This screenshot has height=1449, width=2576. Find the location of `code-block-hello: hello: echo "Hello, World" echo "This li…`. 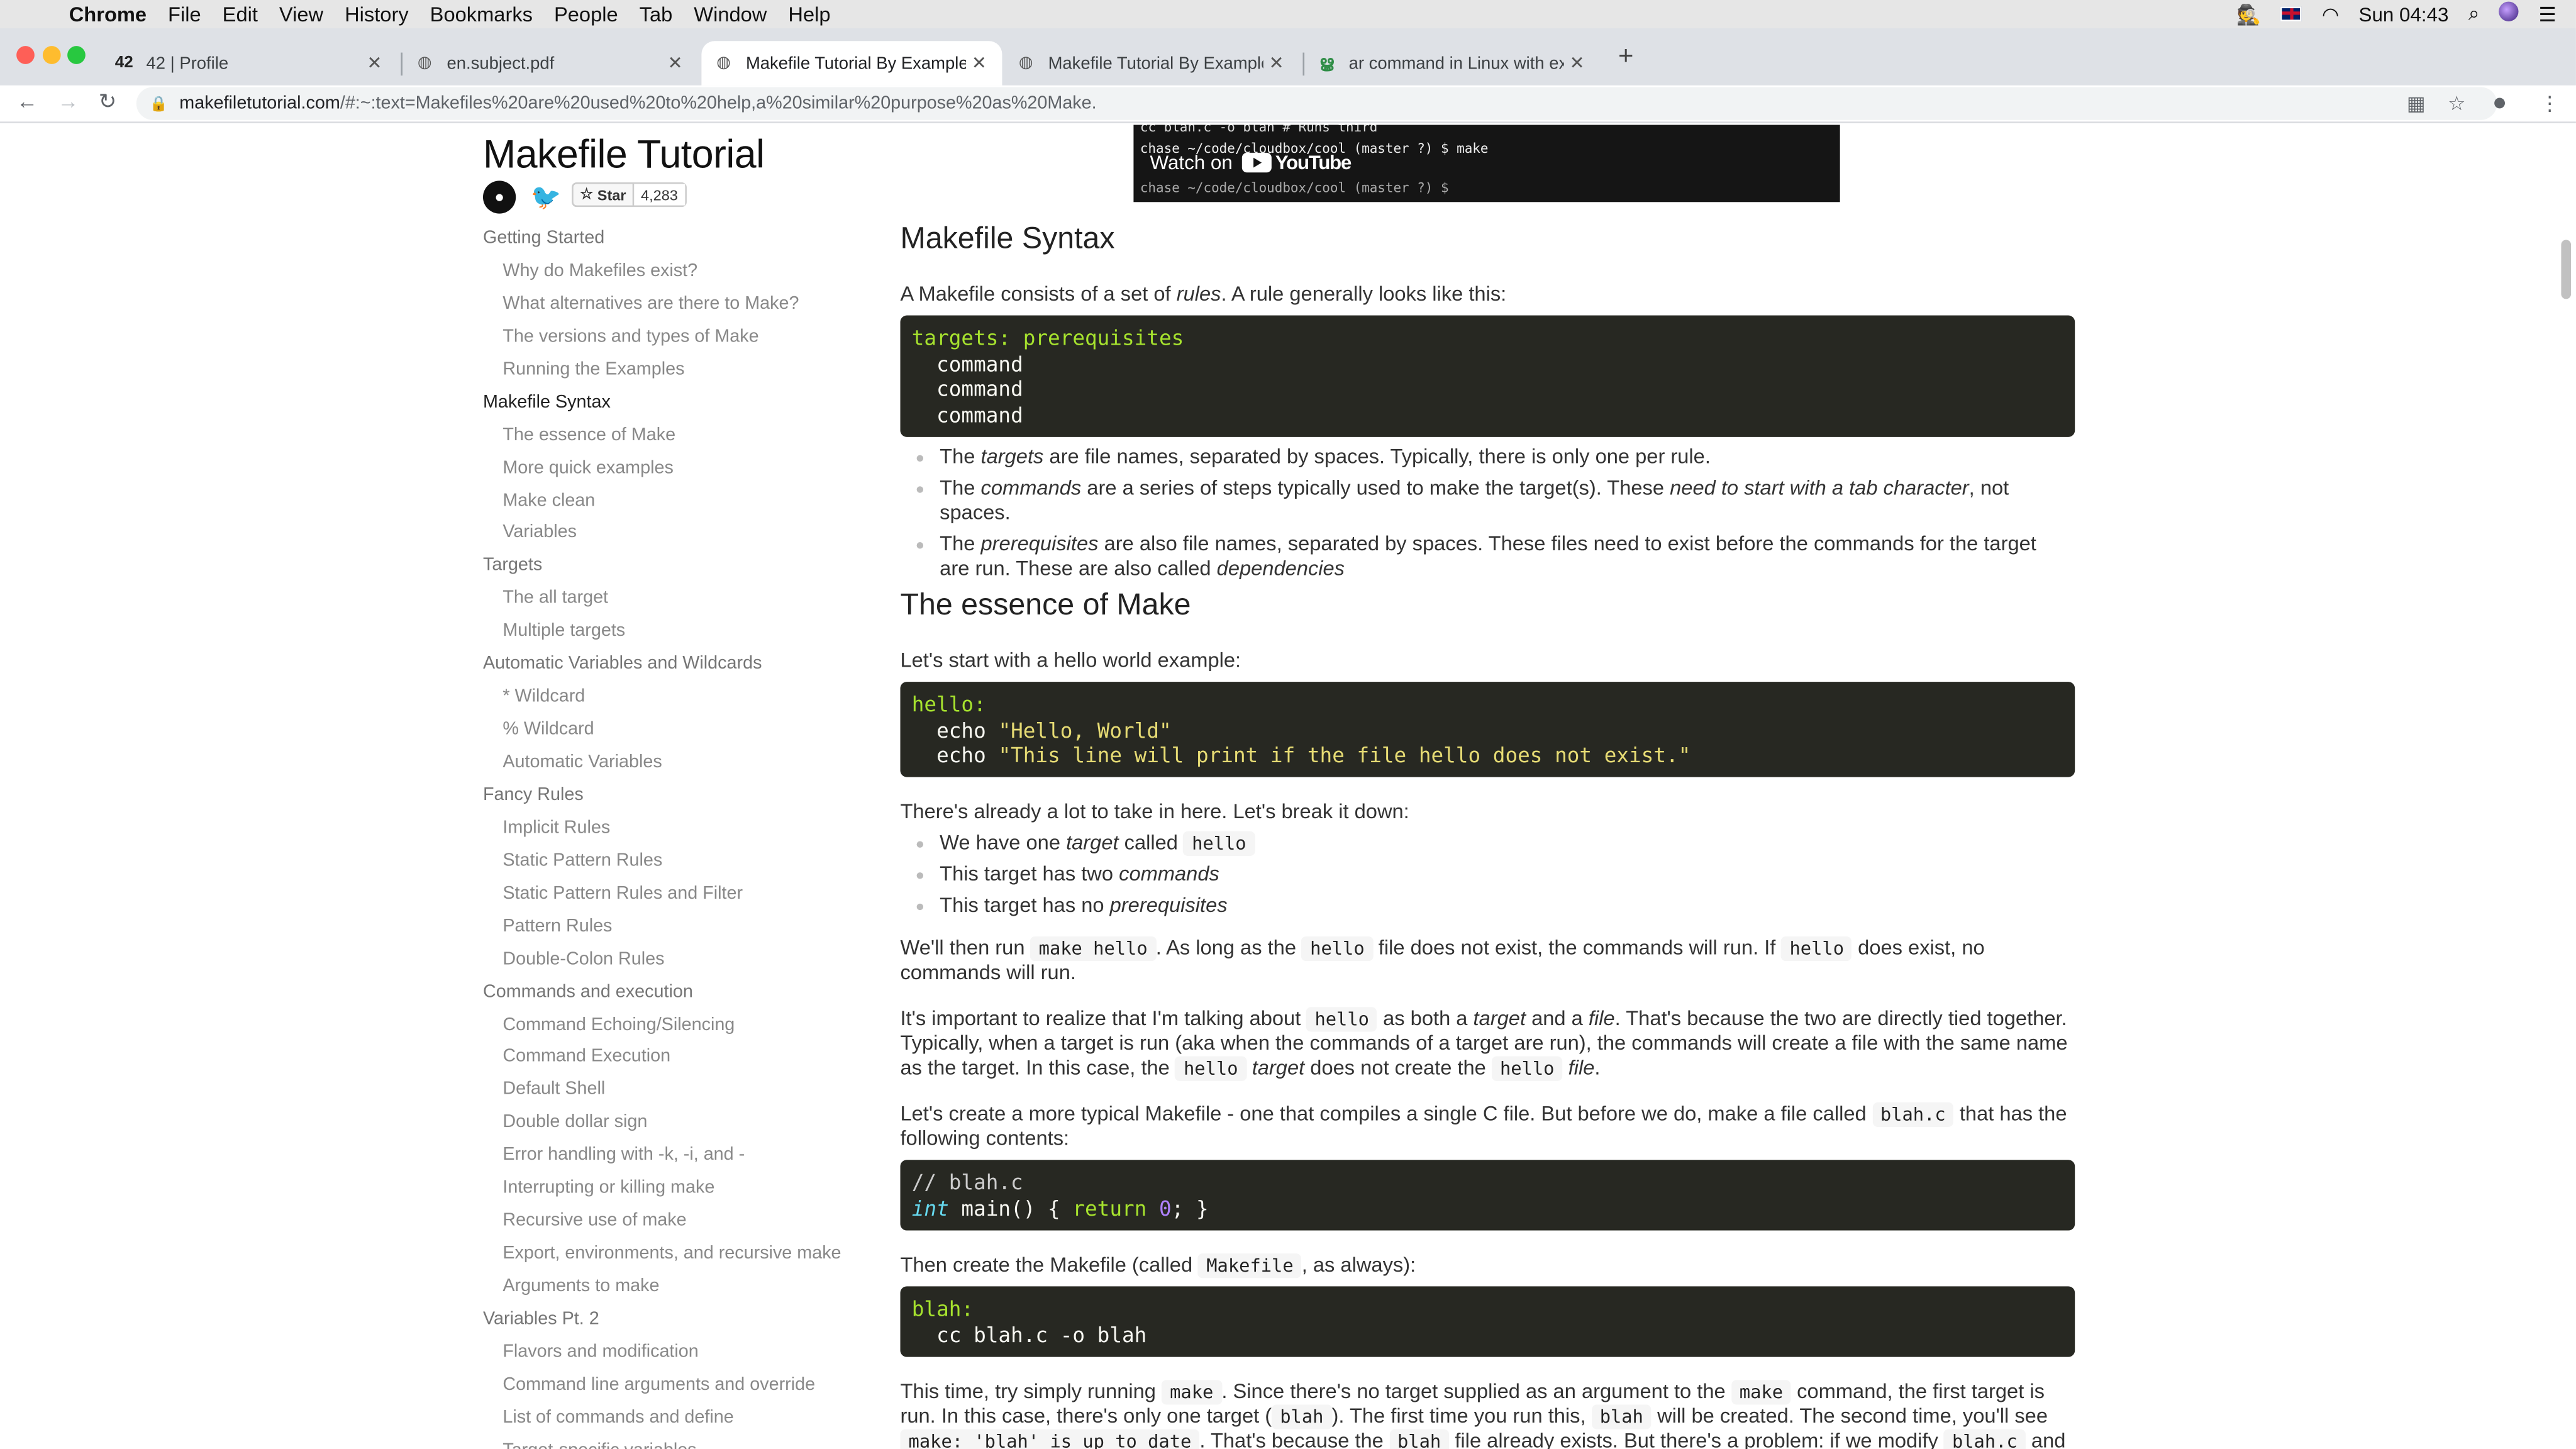

code-block-hello: hello: echo "Hello, World" echo "This li… is located at coordinates (1487, 729).